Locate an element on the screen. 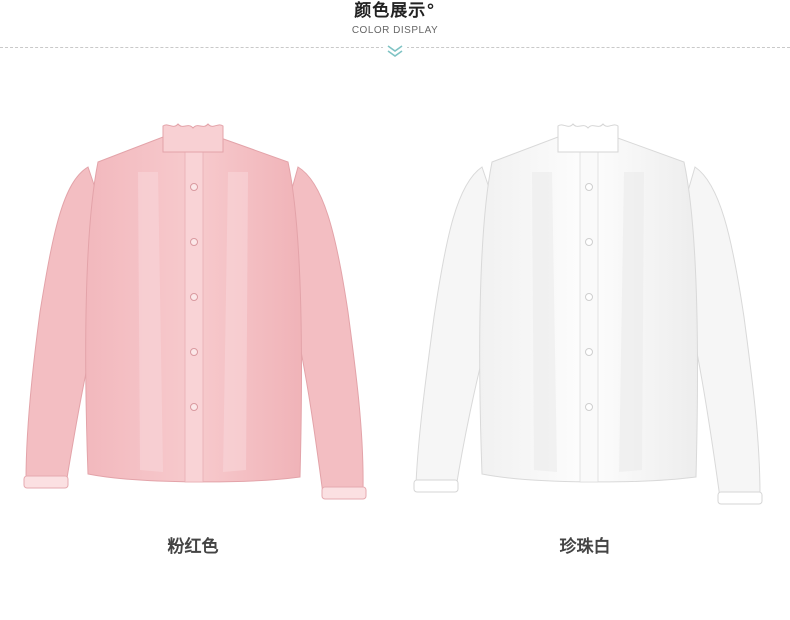 The image size is (790, 620). section-subtitle: COLOR DISPLAY is located at coordinates (395, 30).